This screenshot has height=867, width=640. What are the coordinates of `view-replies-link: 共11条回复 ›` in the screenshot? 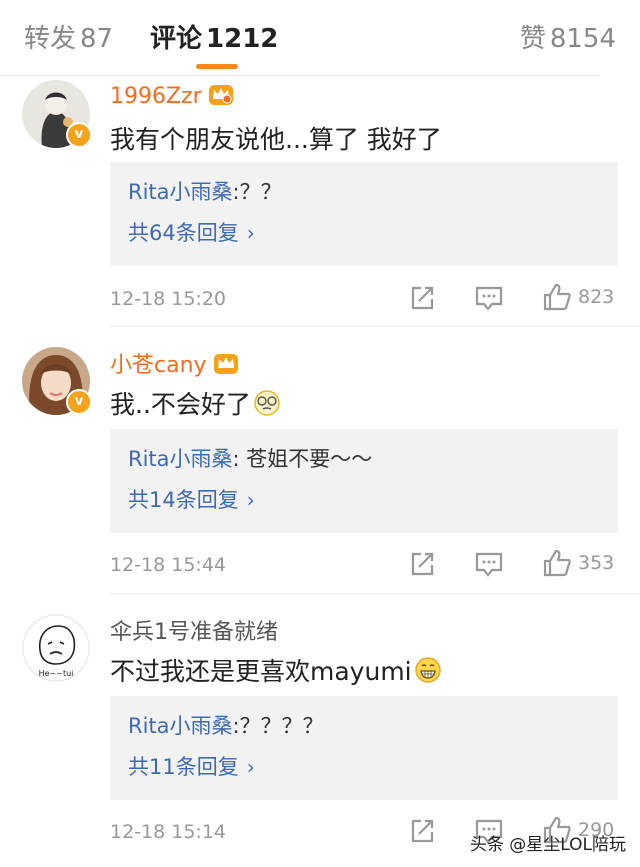 It's located at (191, 766).